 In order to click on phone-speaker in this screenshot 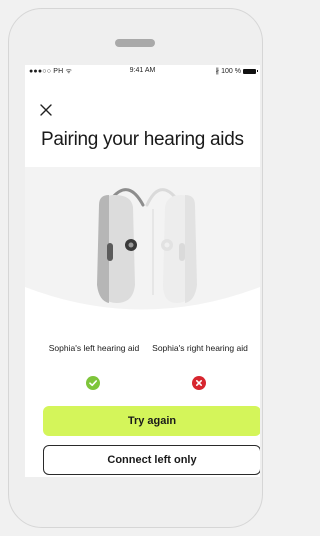, I will do `click(135, 43)`.